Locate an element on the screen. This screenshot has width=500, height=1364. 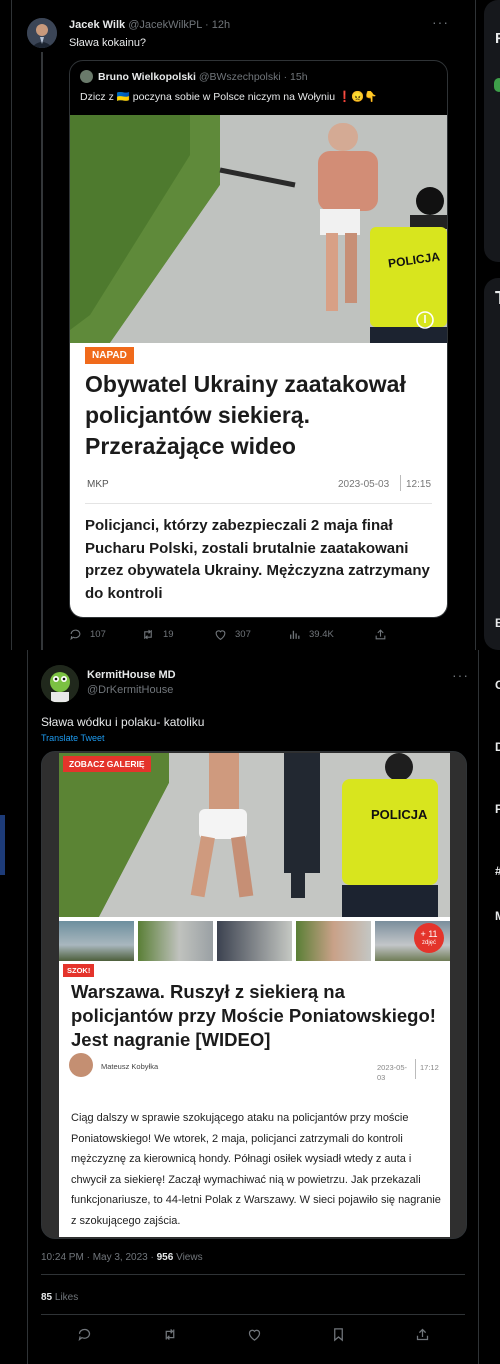
views-button: 39.4K is located at coordinates (311, 634).